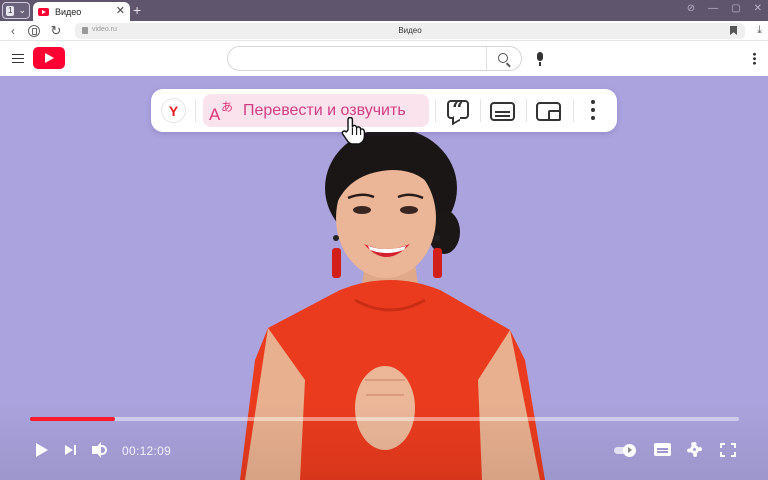  Describe the element at coordinates (34, 31) in the screenshot. I see `protect-icon` at that location.